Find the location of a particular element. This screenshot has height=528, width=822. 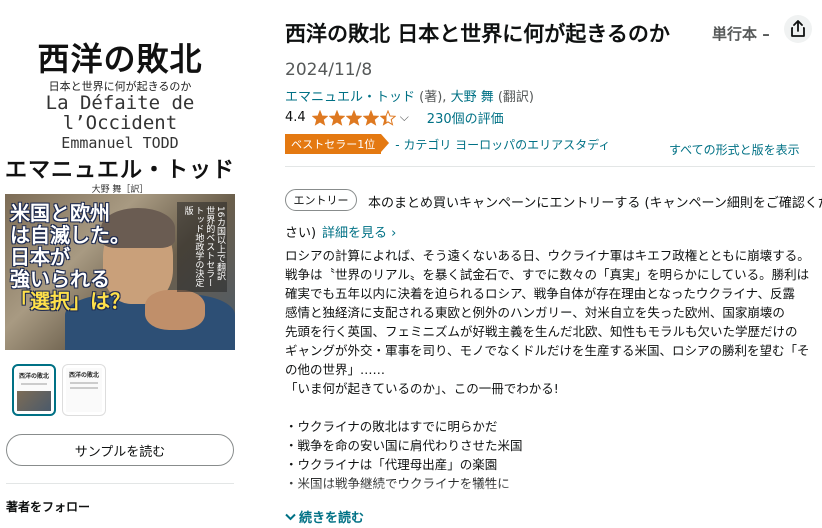

rating-count-link: 230個の評価 is located at coordinates (465, 117).